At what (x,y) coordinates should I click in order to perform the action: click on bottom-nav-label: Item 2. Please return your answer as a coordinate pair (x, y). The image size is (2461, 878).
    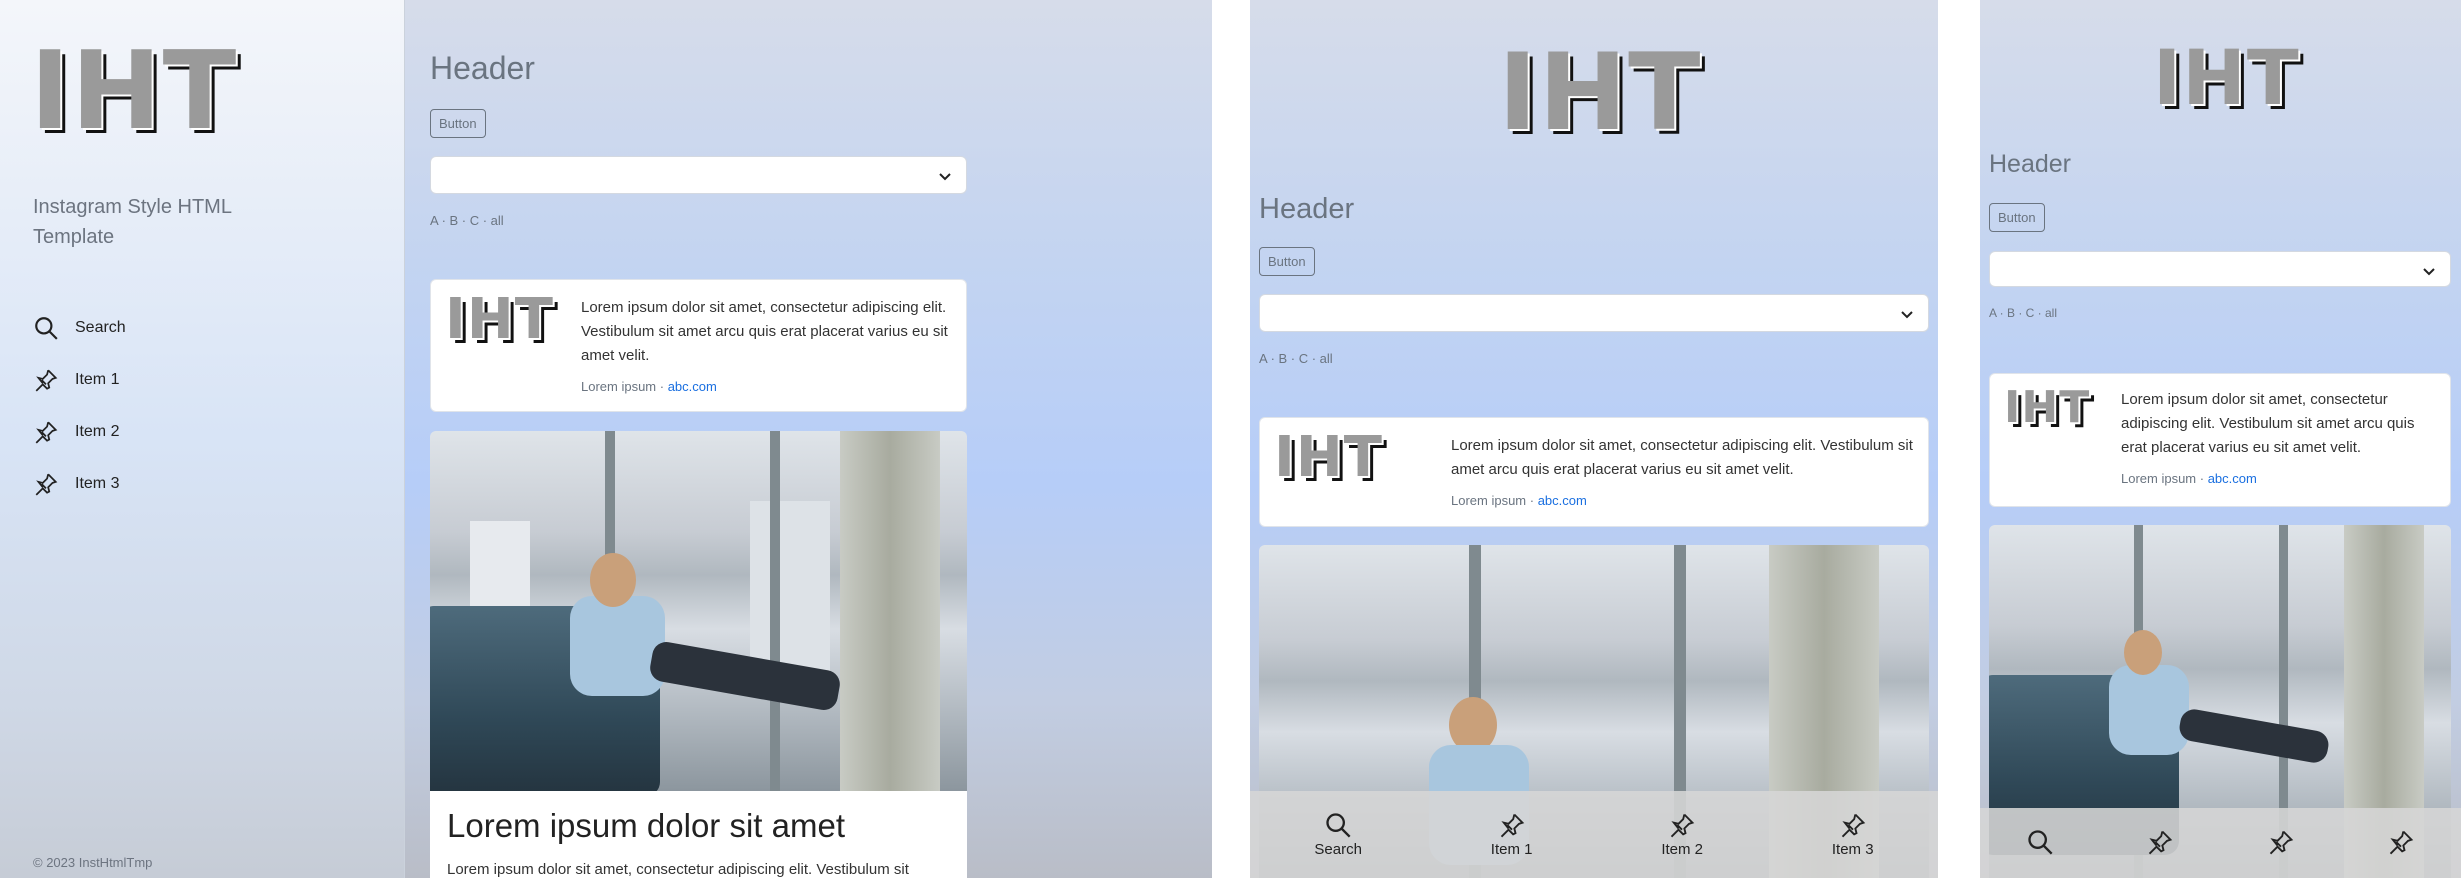
    Looking at the image, I should click on (1682, 849).